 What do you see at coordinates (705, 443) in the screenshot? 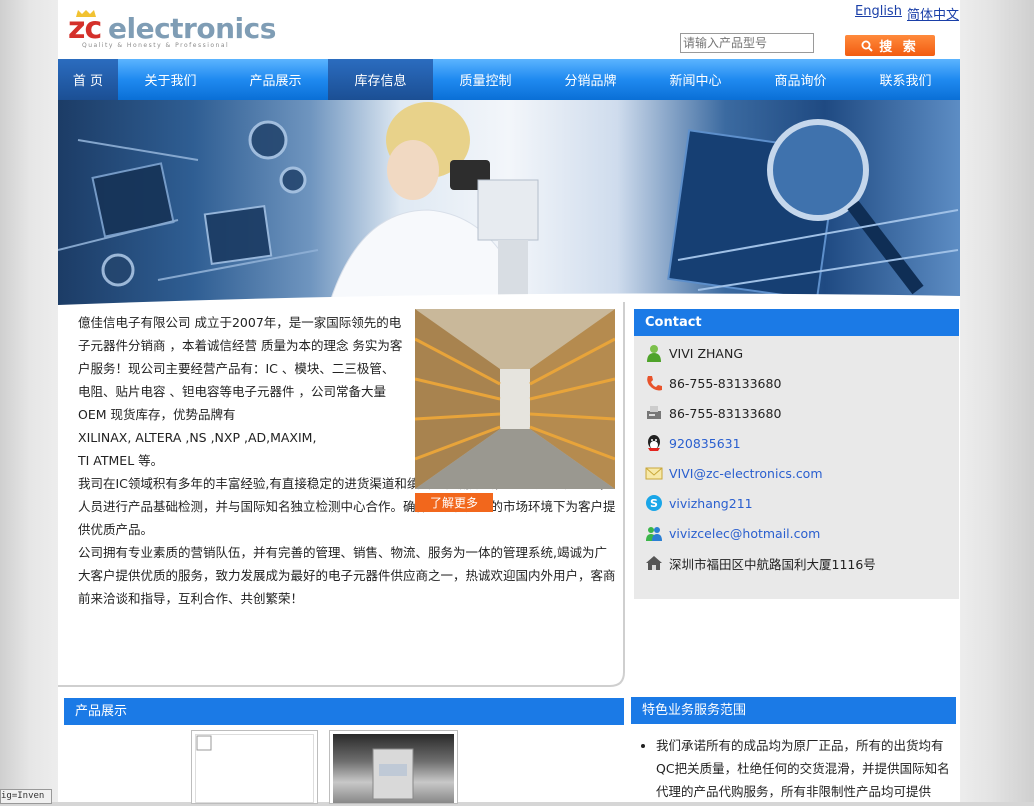
I see `contact-qq-link: 920835631` at bounding box center [705, 443].